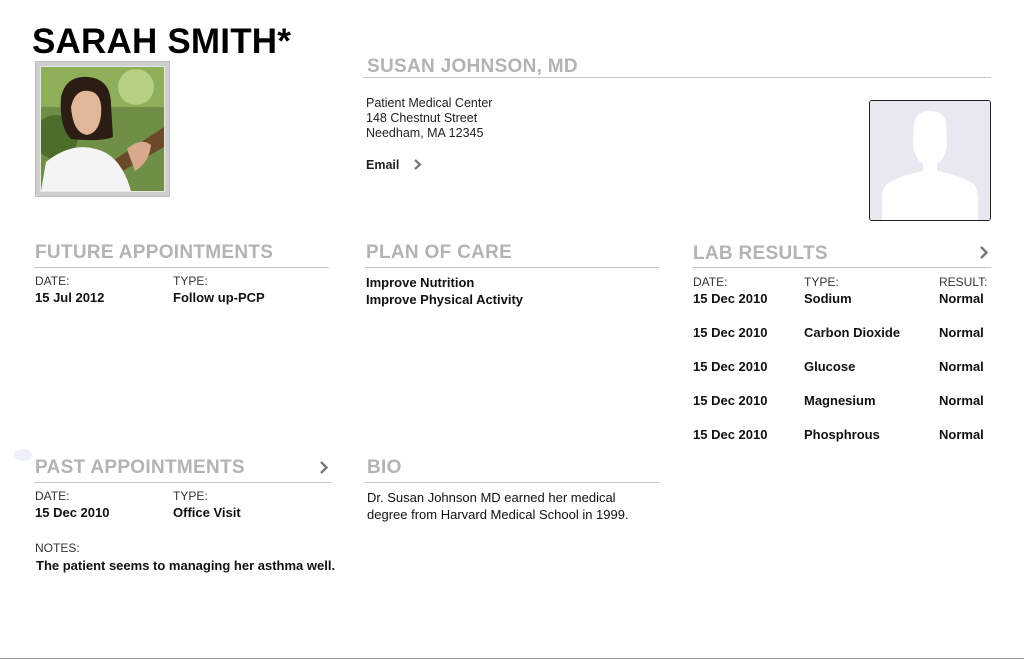  I want to click on past-type-label: TYPE:, so click(190, 496).